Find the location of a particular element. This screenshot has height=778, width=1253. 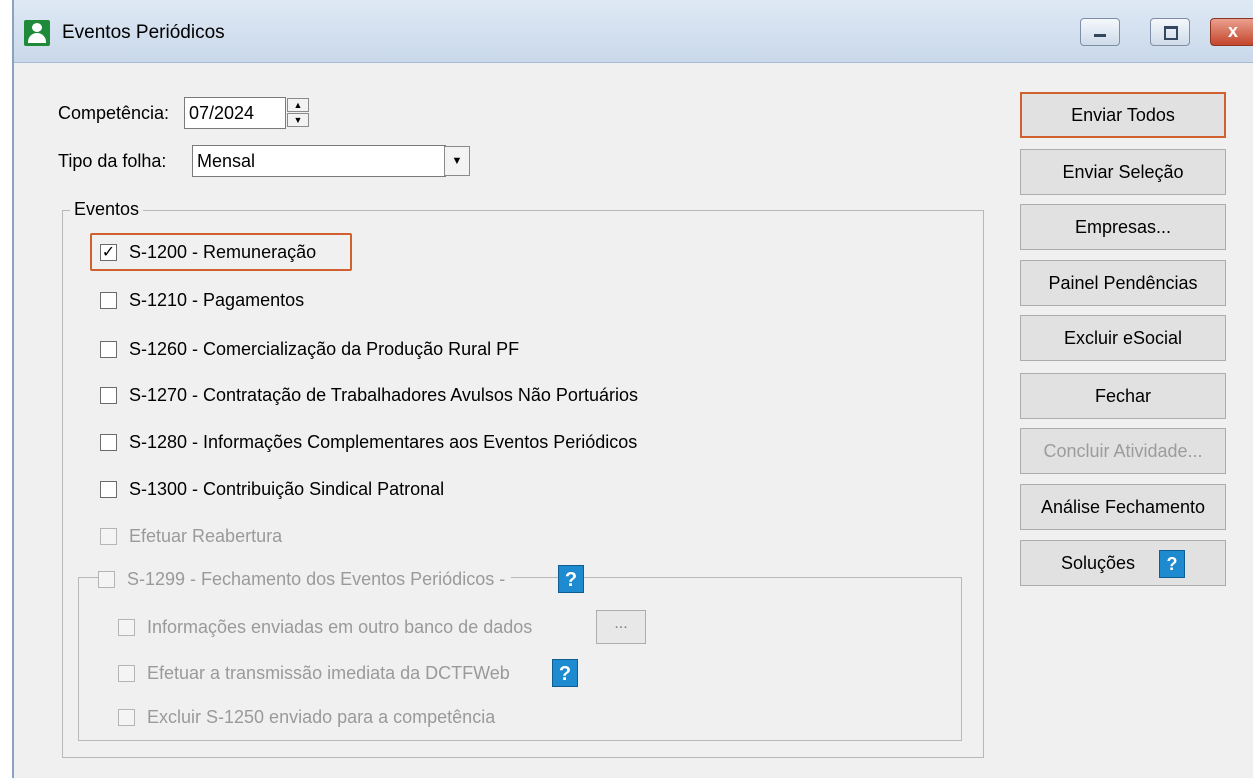

checkbox-s1210: S-1210 - Pagamentos is located at coordinates (202, 300).